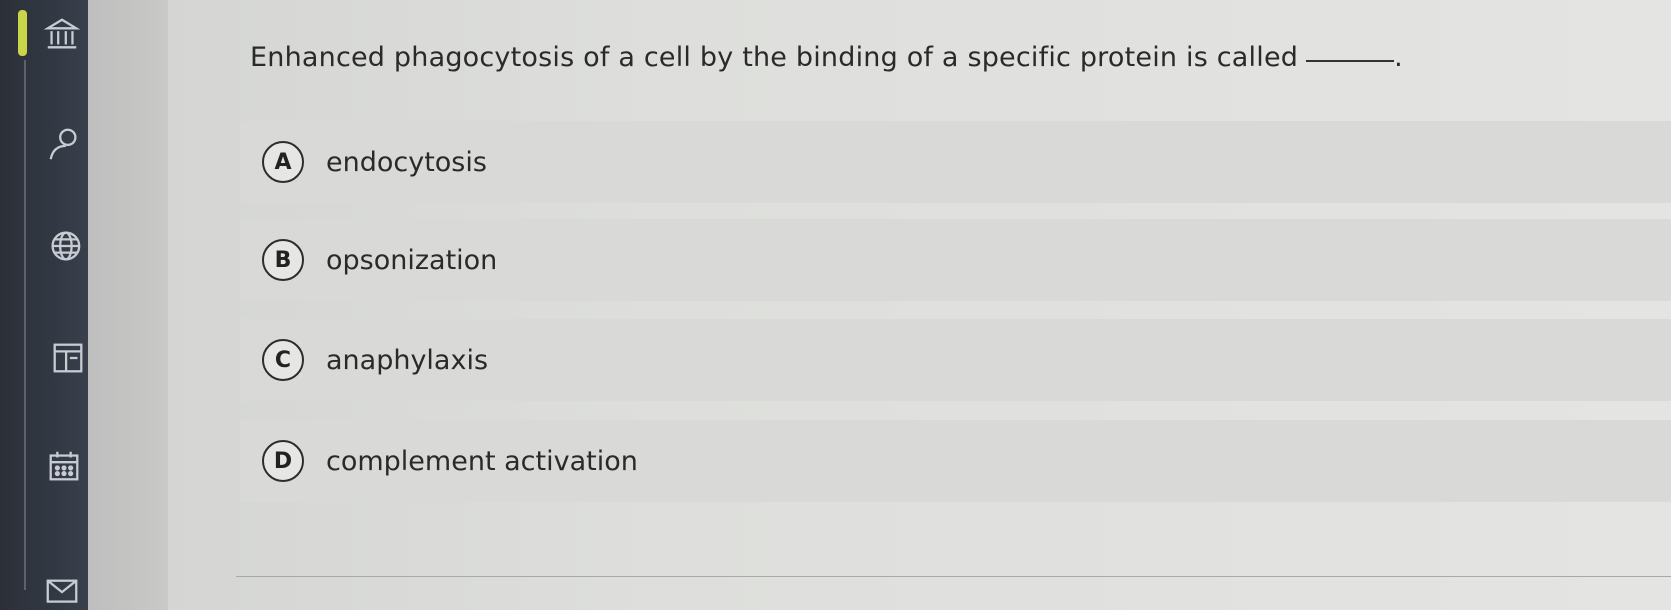  Describe the element at coordinates (955, 461) in the screenshot. I see `option-d: D complement activation` at that location.